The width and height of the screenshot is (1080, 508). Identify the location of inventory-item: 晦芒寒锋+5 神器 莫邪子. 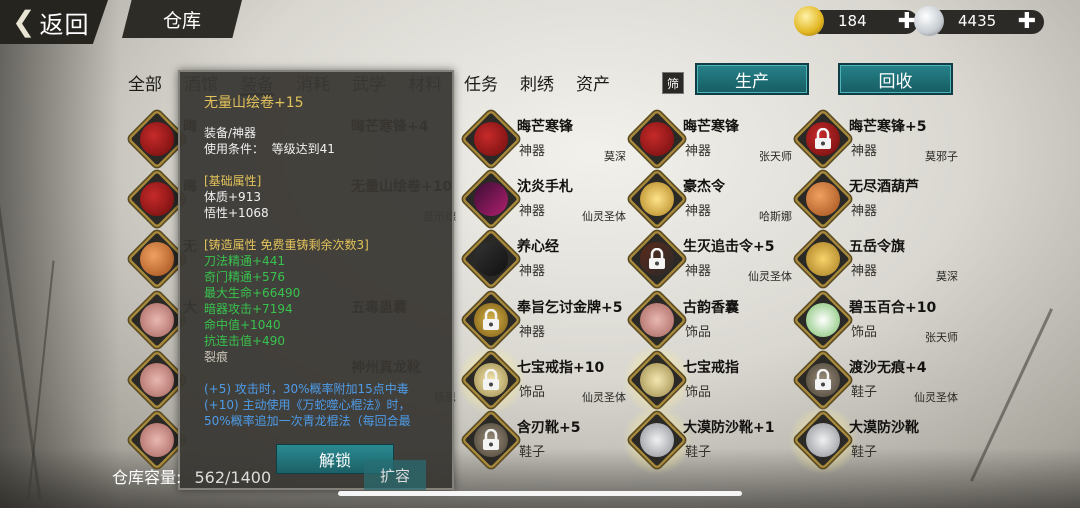
(875, 139).